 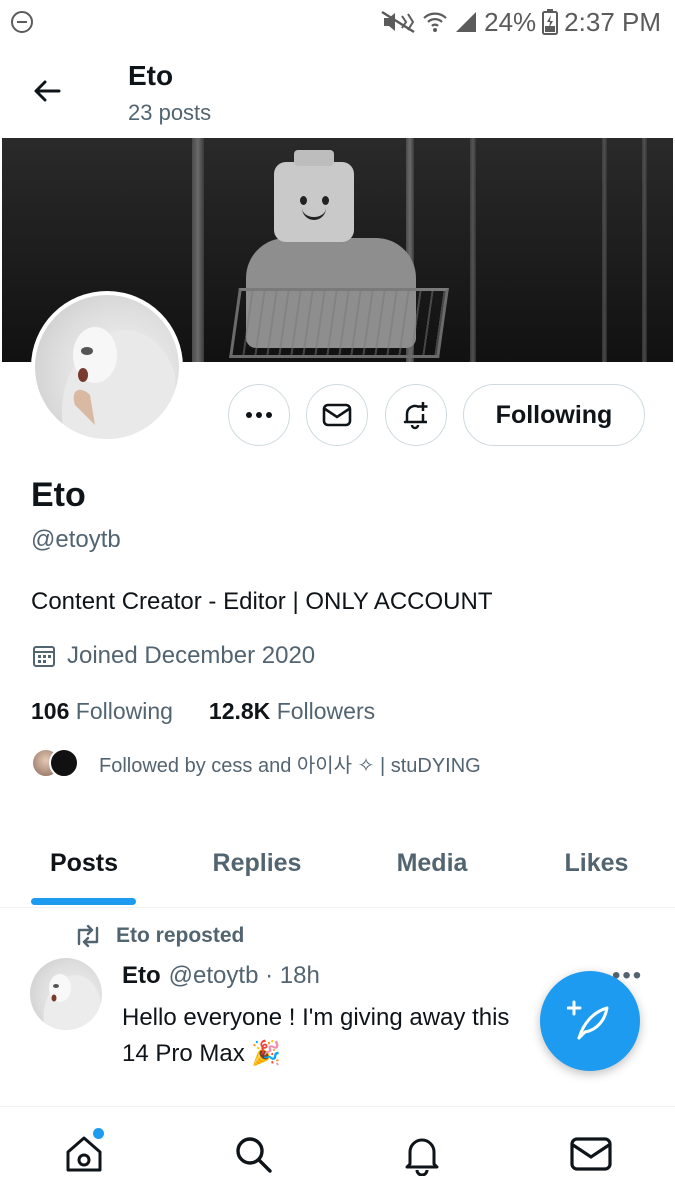 I want to click on more-options-button, so click(x=259, y=415).